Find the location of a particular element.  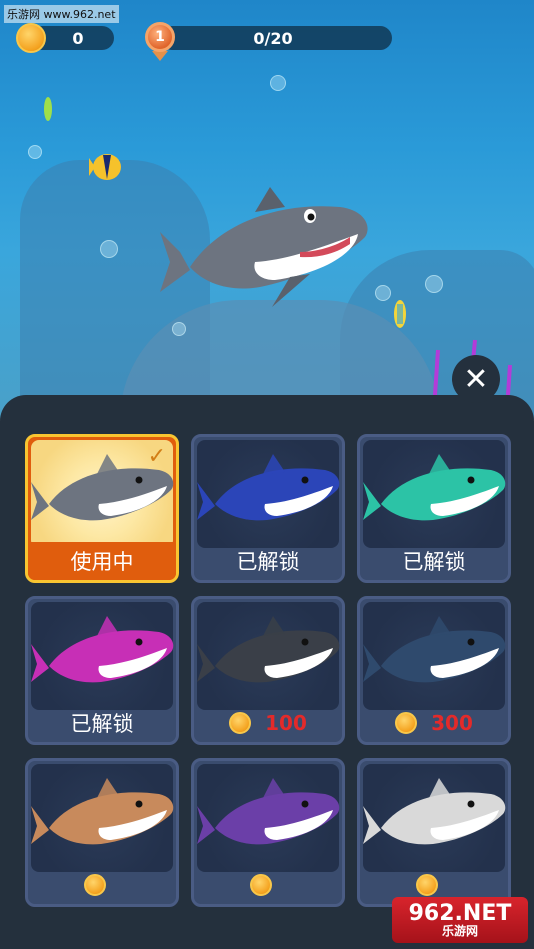

status-label: 使用中 is located at coordinates (102, 561).